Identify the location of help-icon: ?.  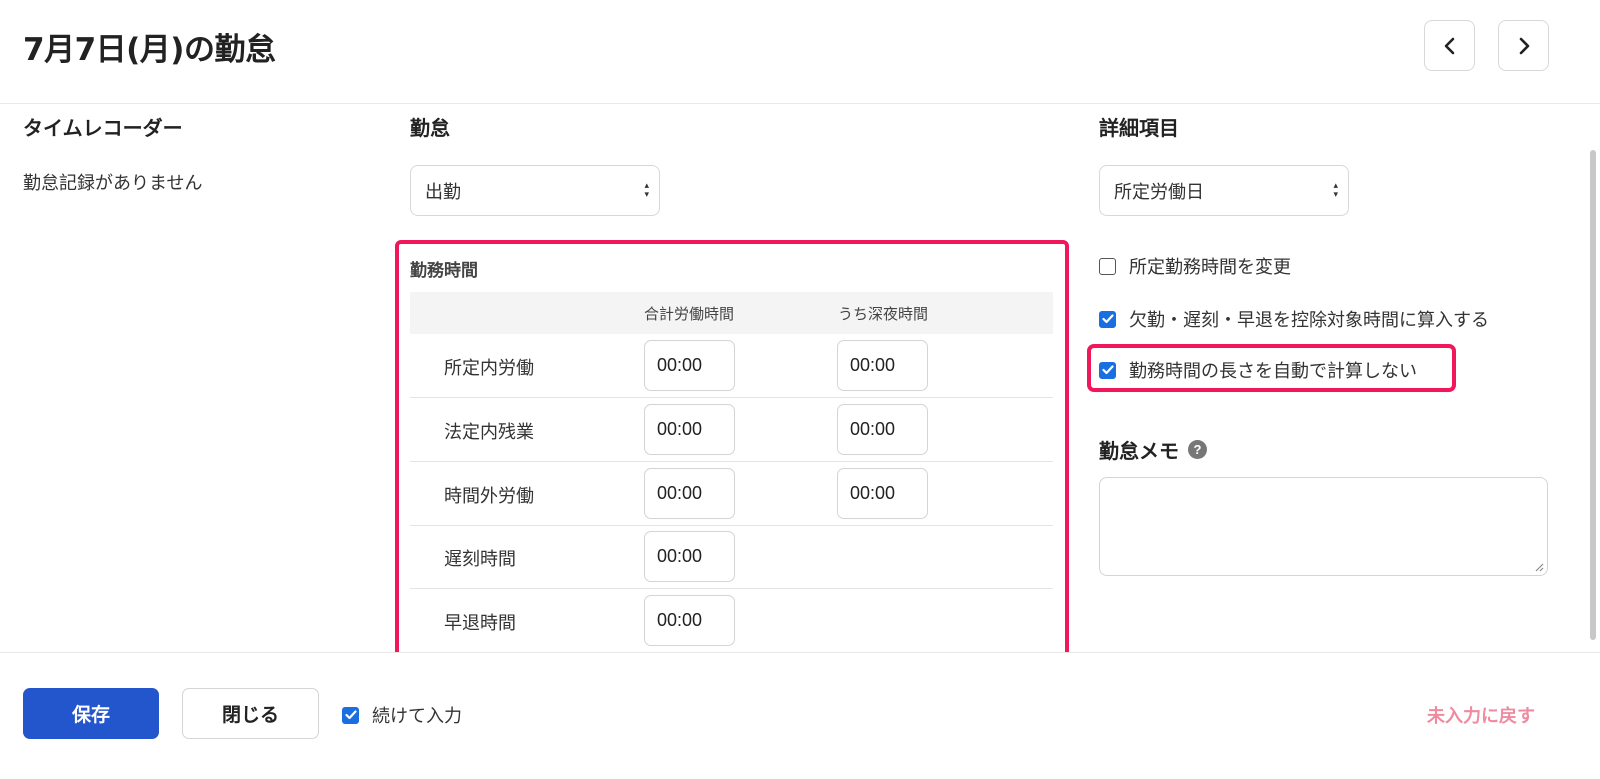
(1197, 449).